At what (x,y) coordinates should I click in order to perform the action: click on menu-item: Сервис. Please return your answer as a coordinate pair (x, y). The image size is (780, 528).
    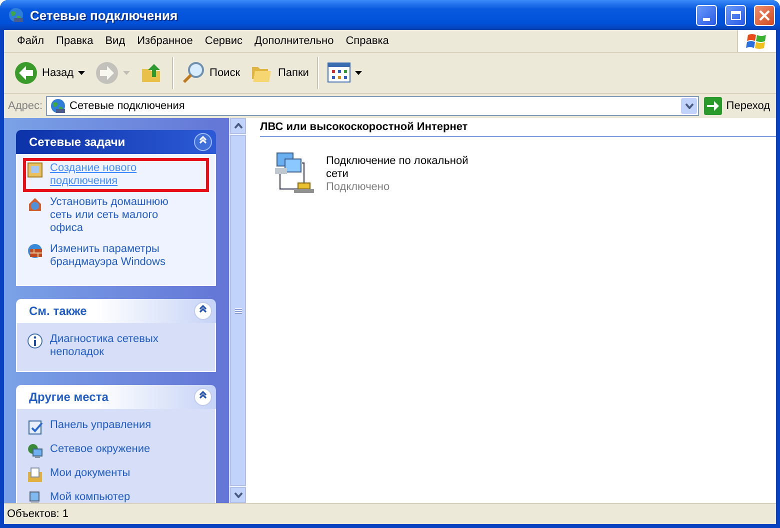
    Looking at the image, I should click on (223, 41).